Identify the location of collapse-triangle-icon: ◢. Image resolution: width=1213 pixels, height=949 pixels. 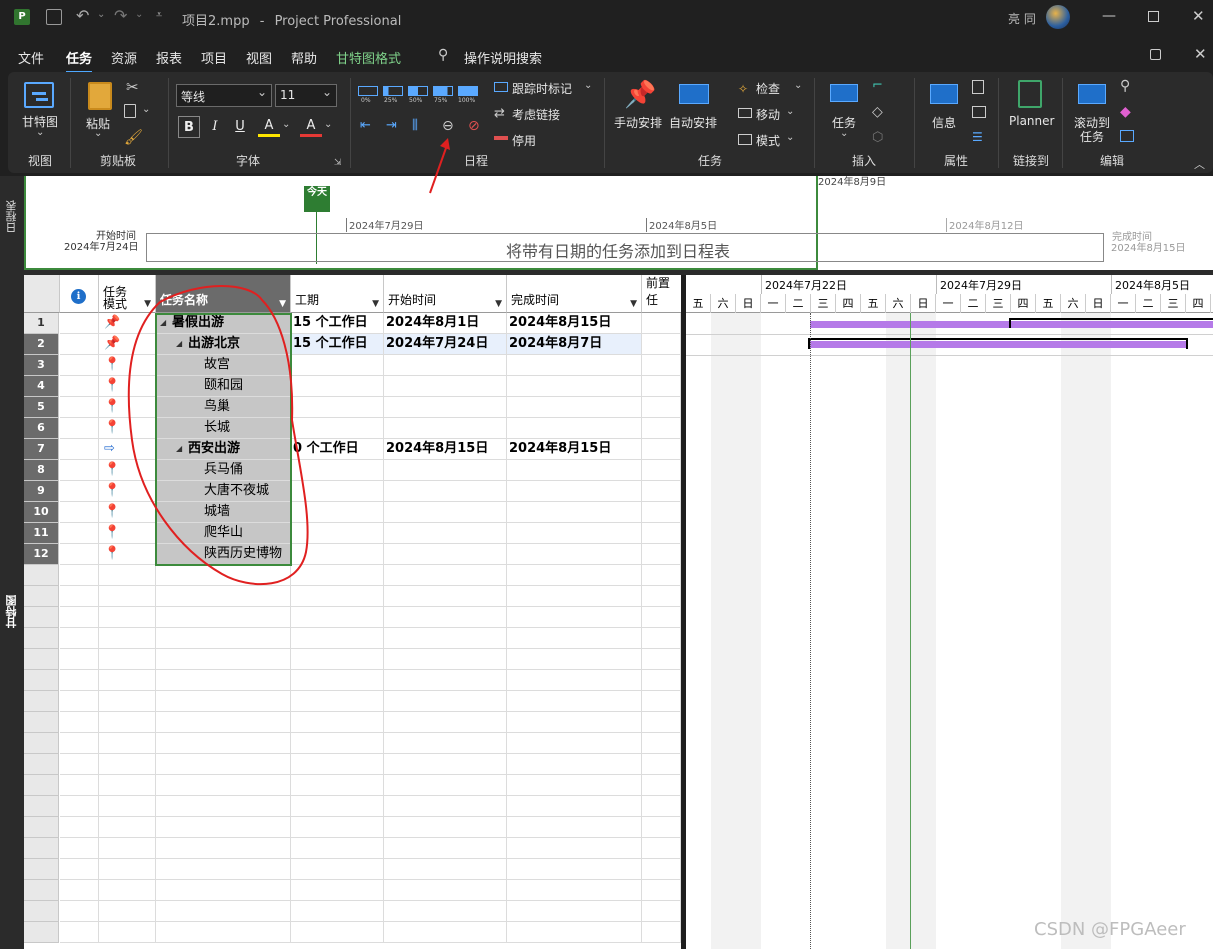
(179, 344).